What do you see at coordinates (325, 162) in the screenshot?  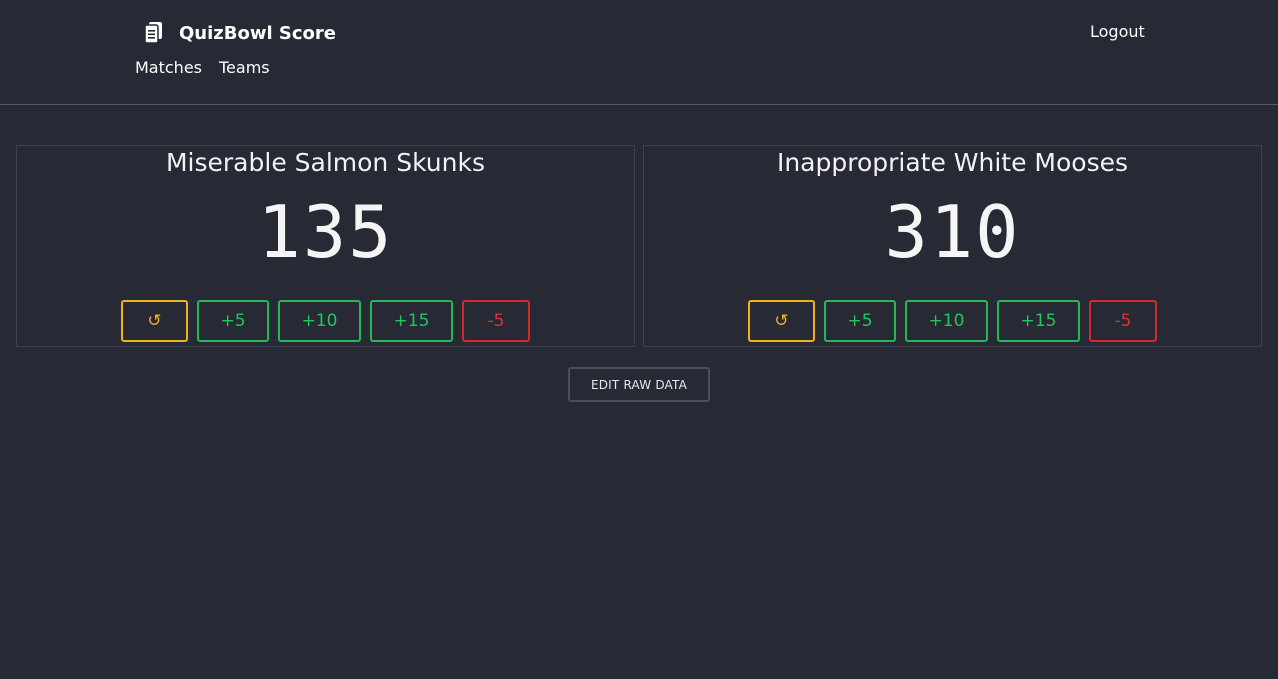 I see `team-name: Miserable Salmon Skunks` at bounding box center [325, 162].